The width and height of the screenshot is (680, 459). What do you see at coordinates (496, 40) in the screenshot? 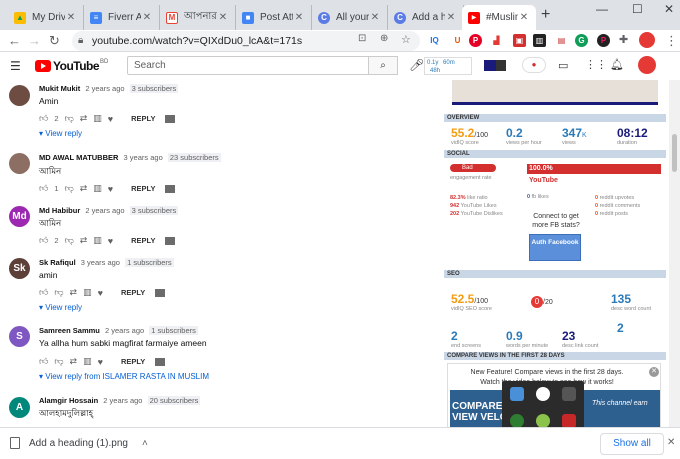
I see `chart-extension-icon: ▟` at bounding box center [496, 40].